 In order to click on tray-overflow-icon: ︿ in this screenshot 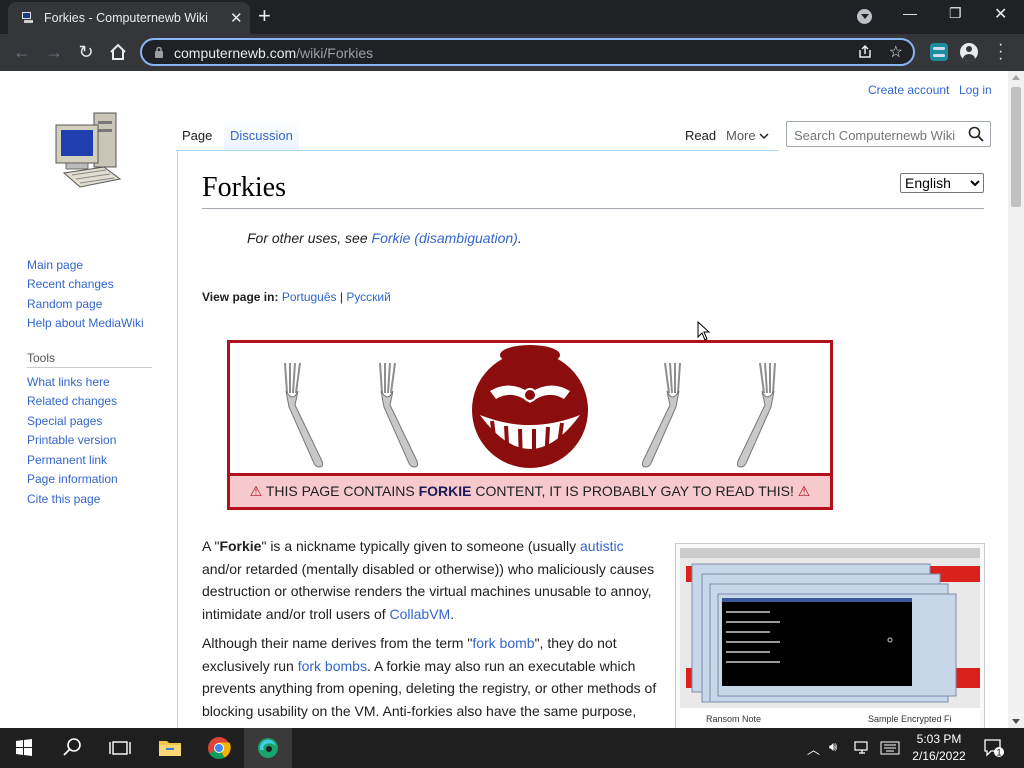, I will do `click(813, 748)`.